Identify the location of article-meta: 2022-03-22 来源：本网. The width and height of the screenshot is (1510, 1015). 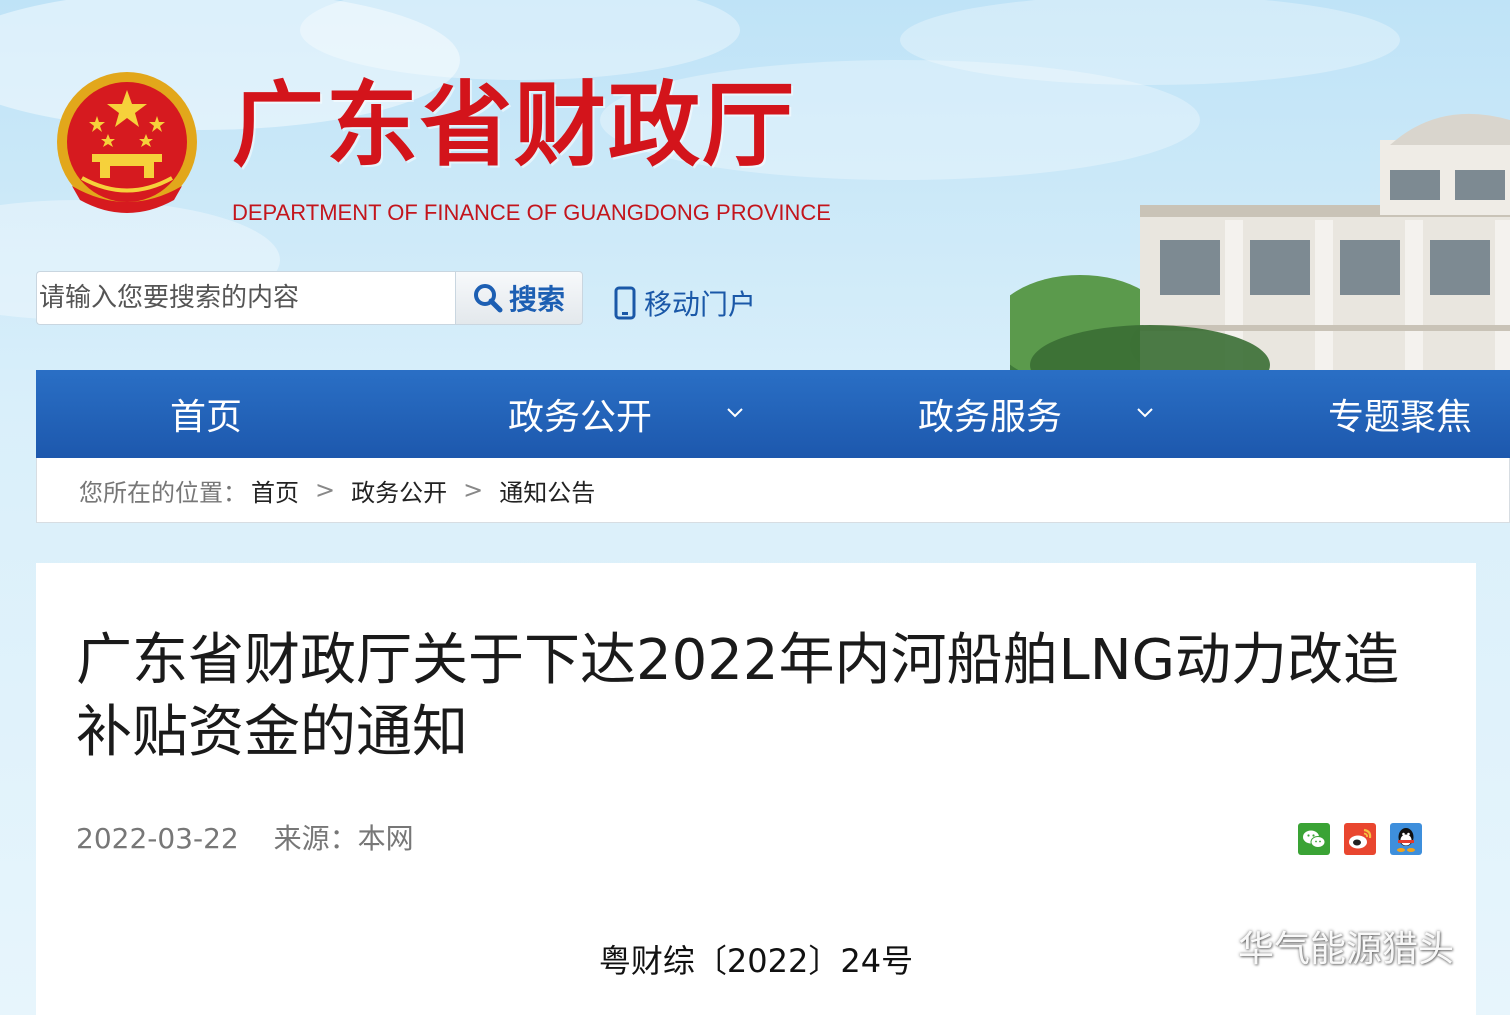
(245, 837).